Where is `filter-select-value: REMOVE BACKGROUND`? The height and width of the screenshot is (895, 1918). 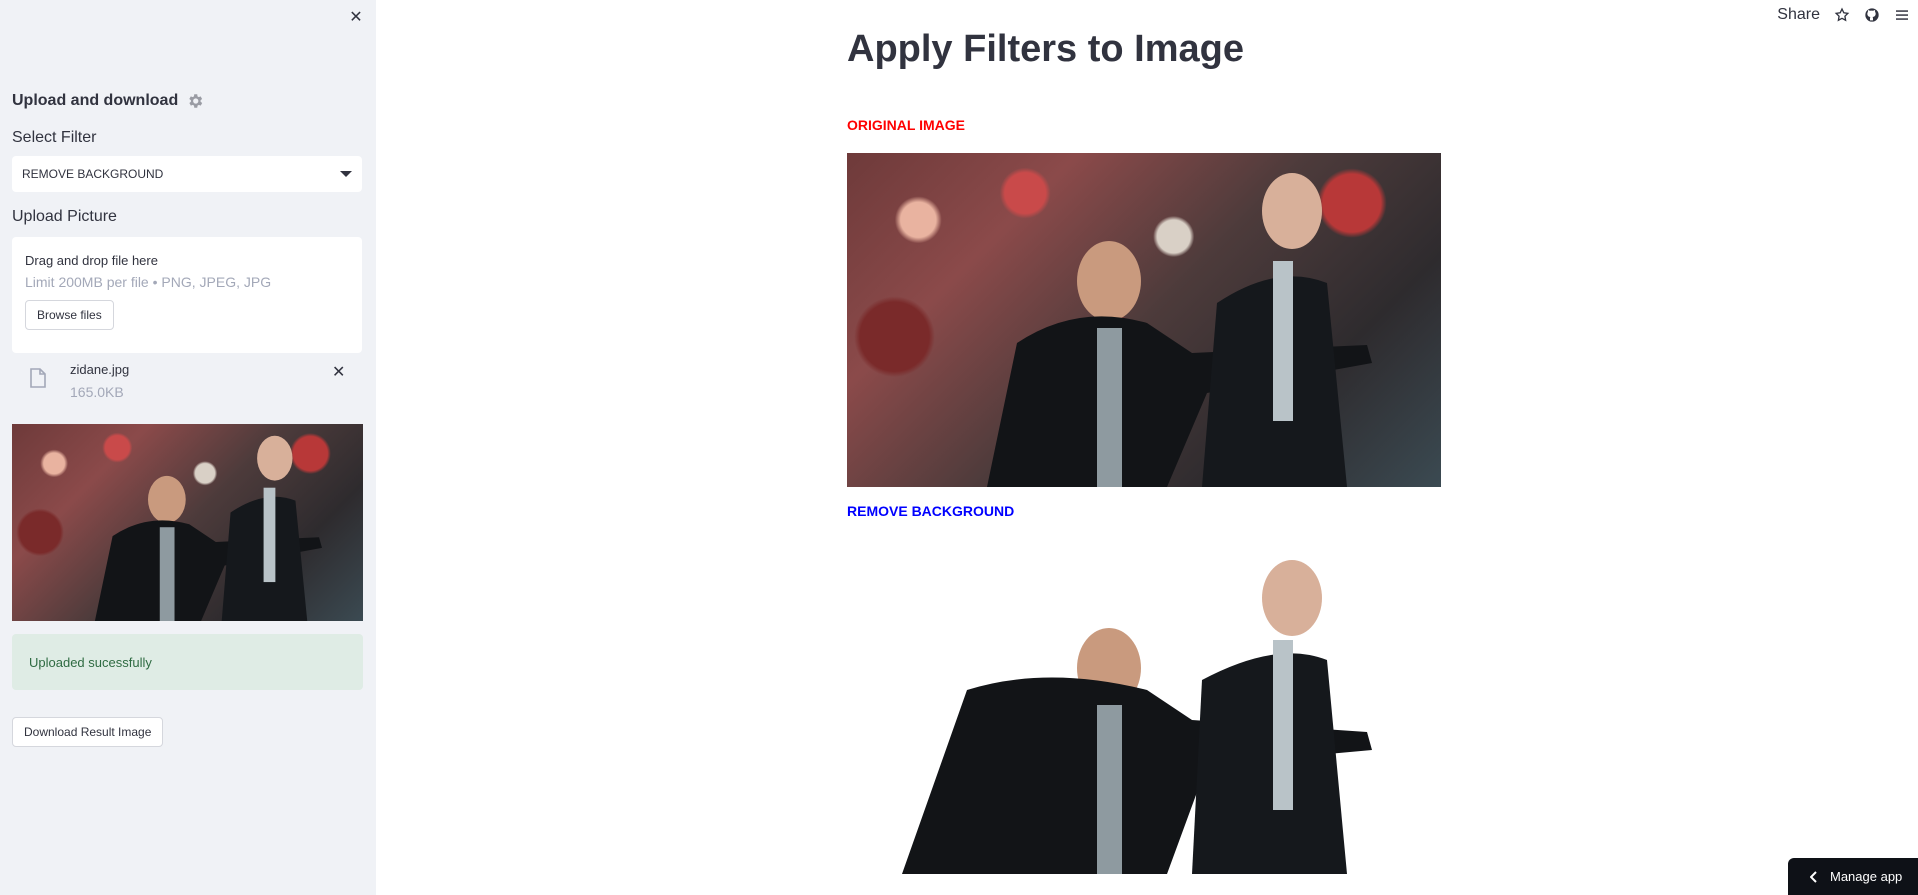 filter-select-value: REMOVE BACKGROUND is located at coordinates (93, 174).